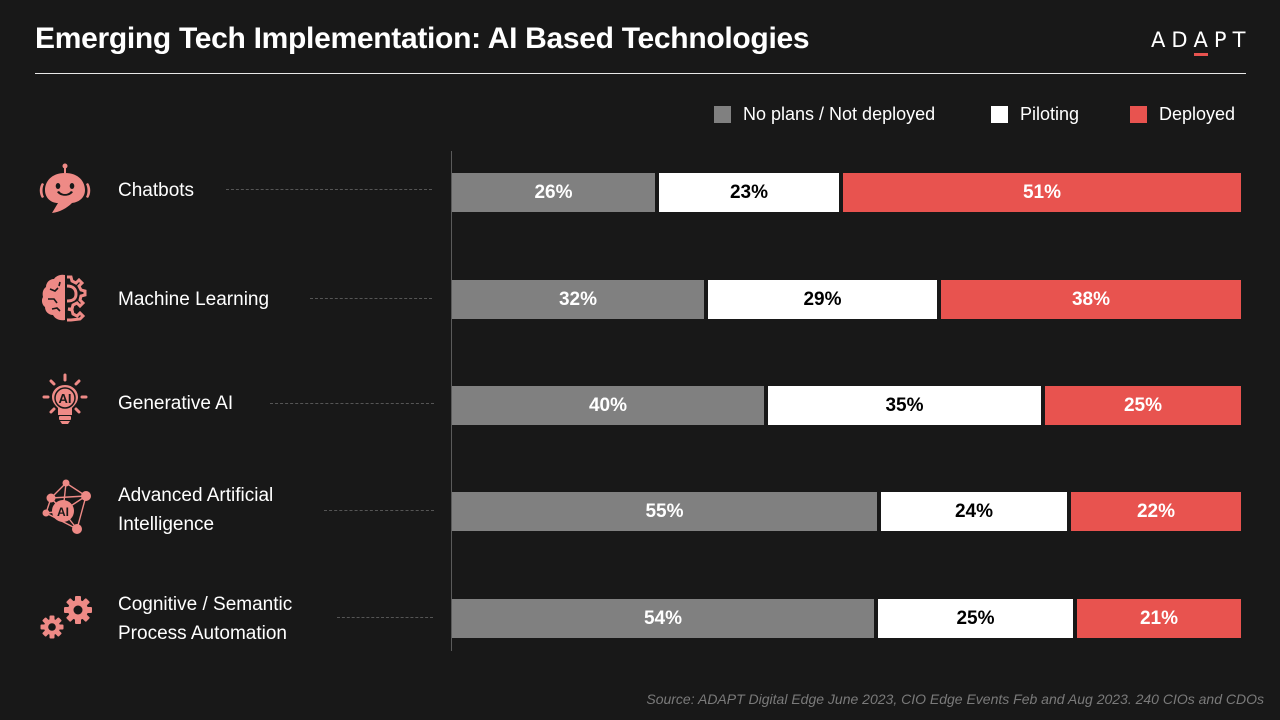 Image resolution: width=1280 pixels, height=720 pixels. Describe the element at coordinates (1197, 114) in the screenshot. I see `legend-label-deployed: Deployed` at that location.